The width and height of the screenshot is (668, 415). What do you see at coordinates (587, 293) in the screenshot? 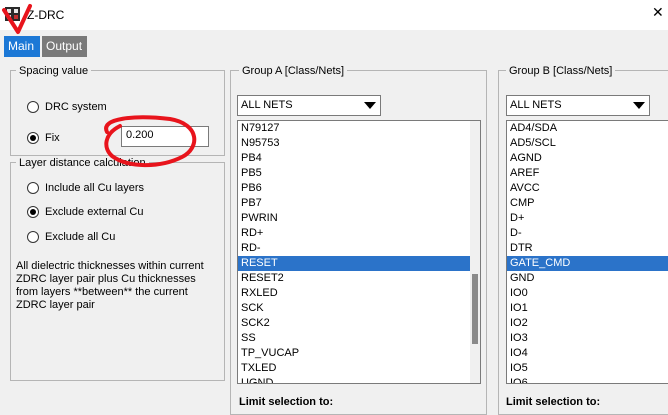
I see `list-item: IO0` at bounding box center [587, 293].